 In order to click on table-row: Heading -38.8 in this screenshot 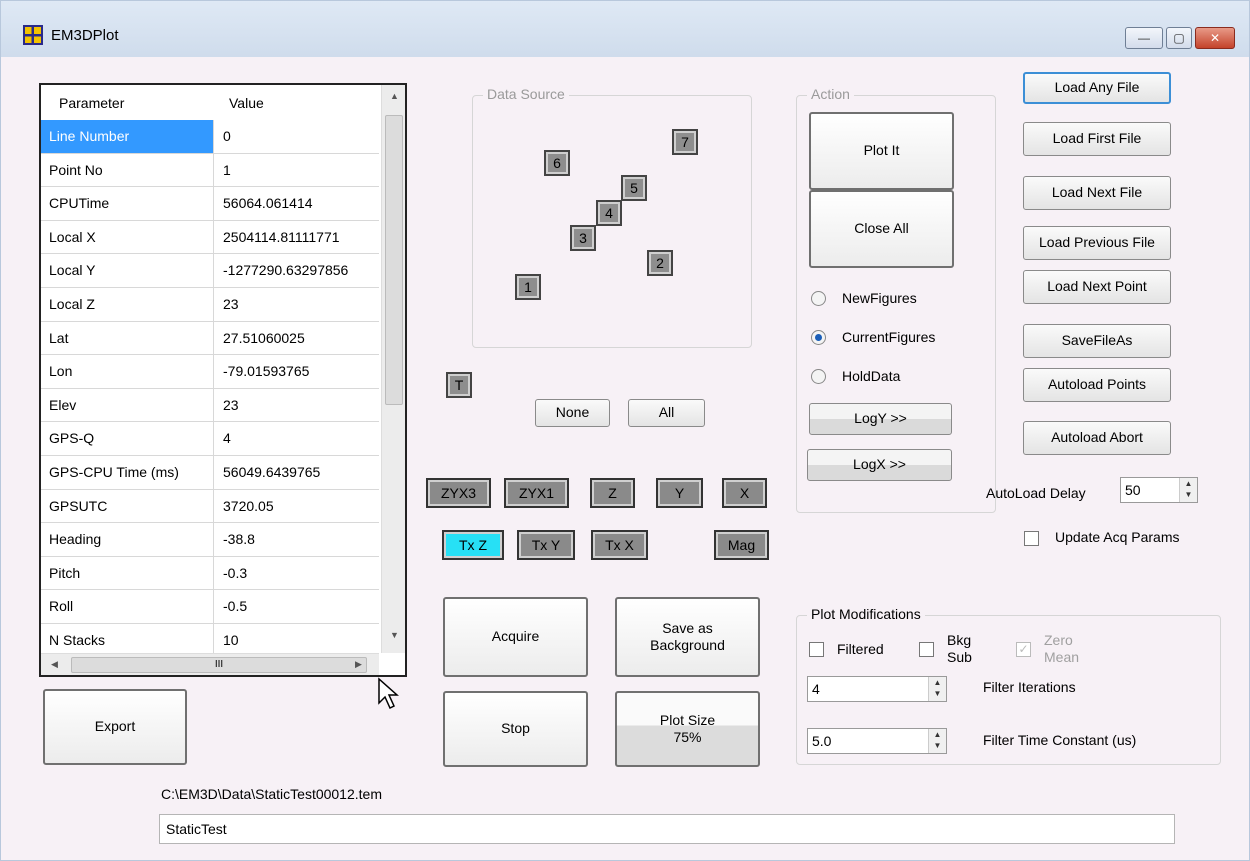, I will do `click(210, 540)`.